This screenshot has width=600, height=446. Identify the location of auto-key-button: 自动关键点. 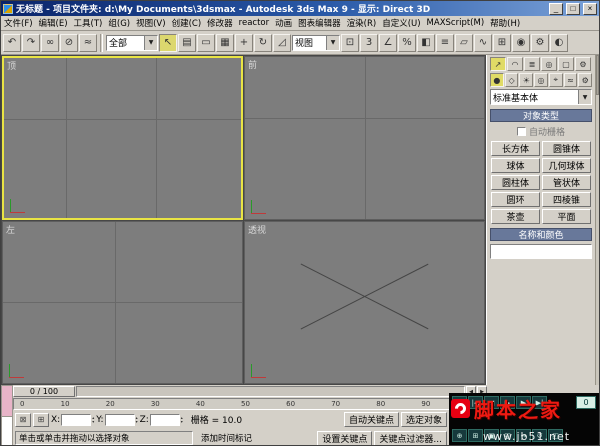
(371, 419).